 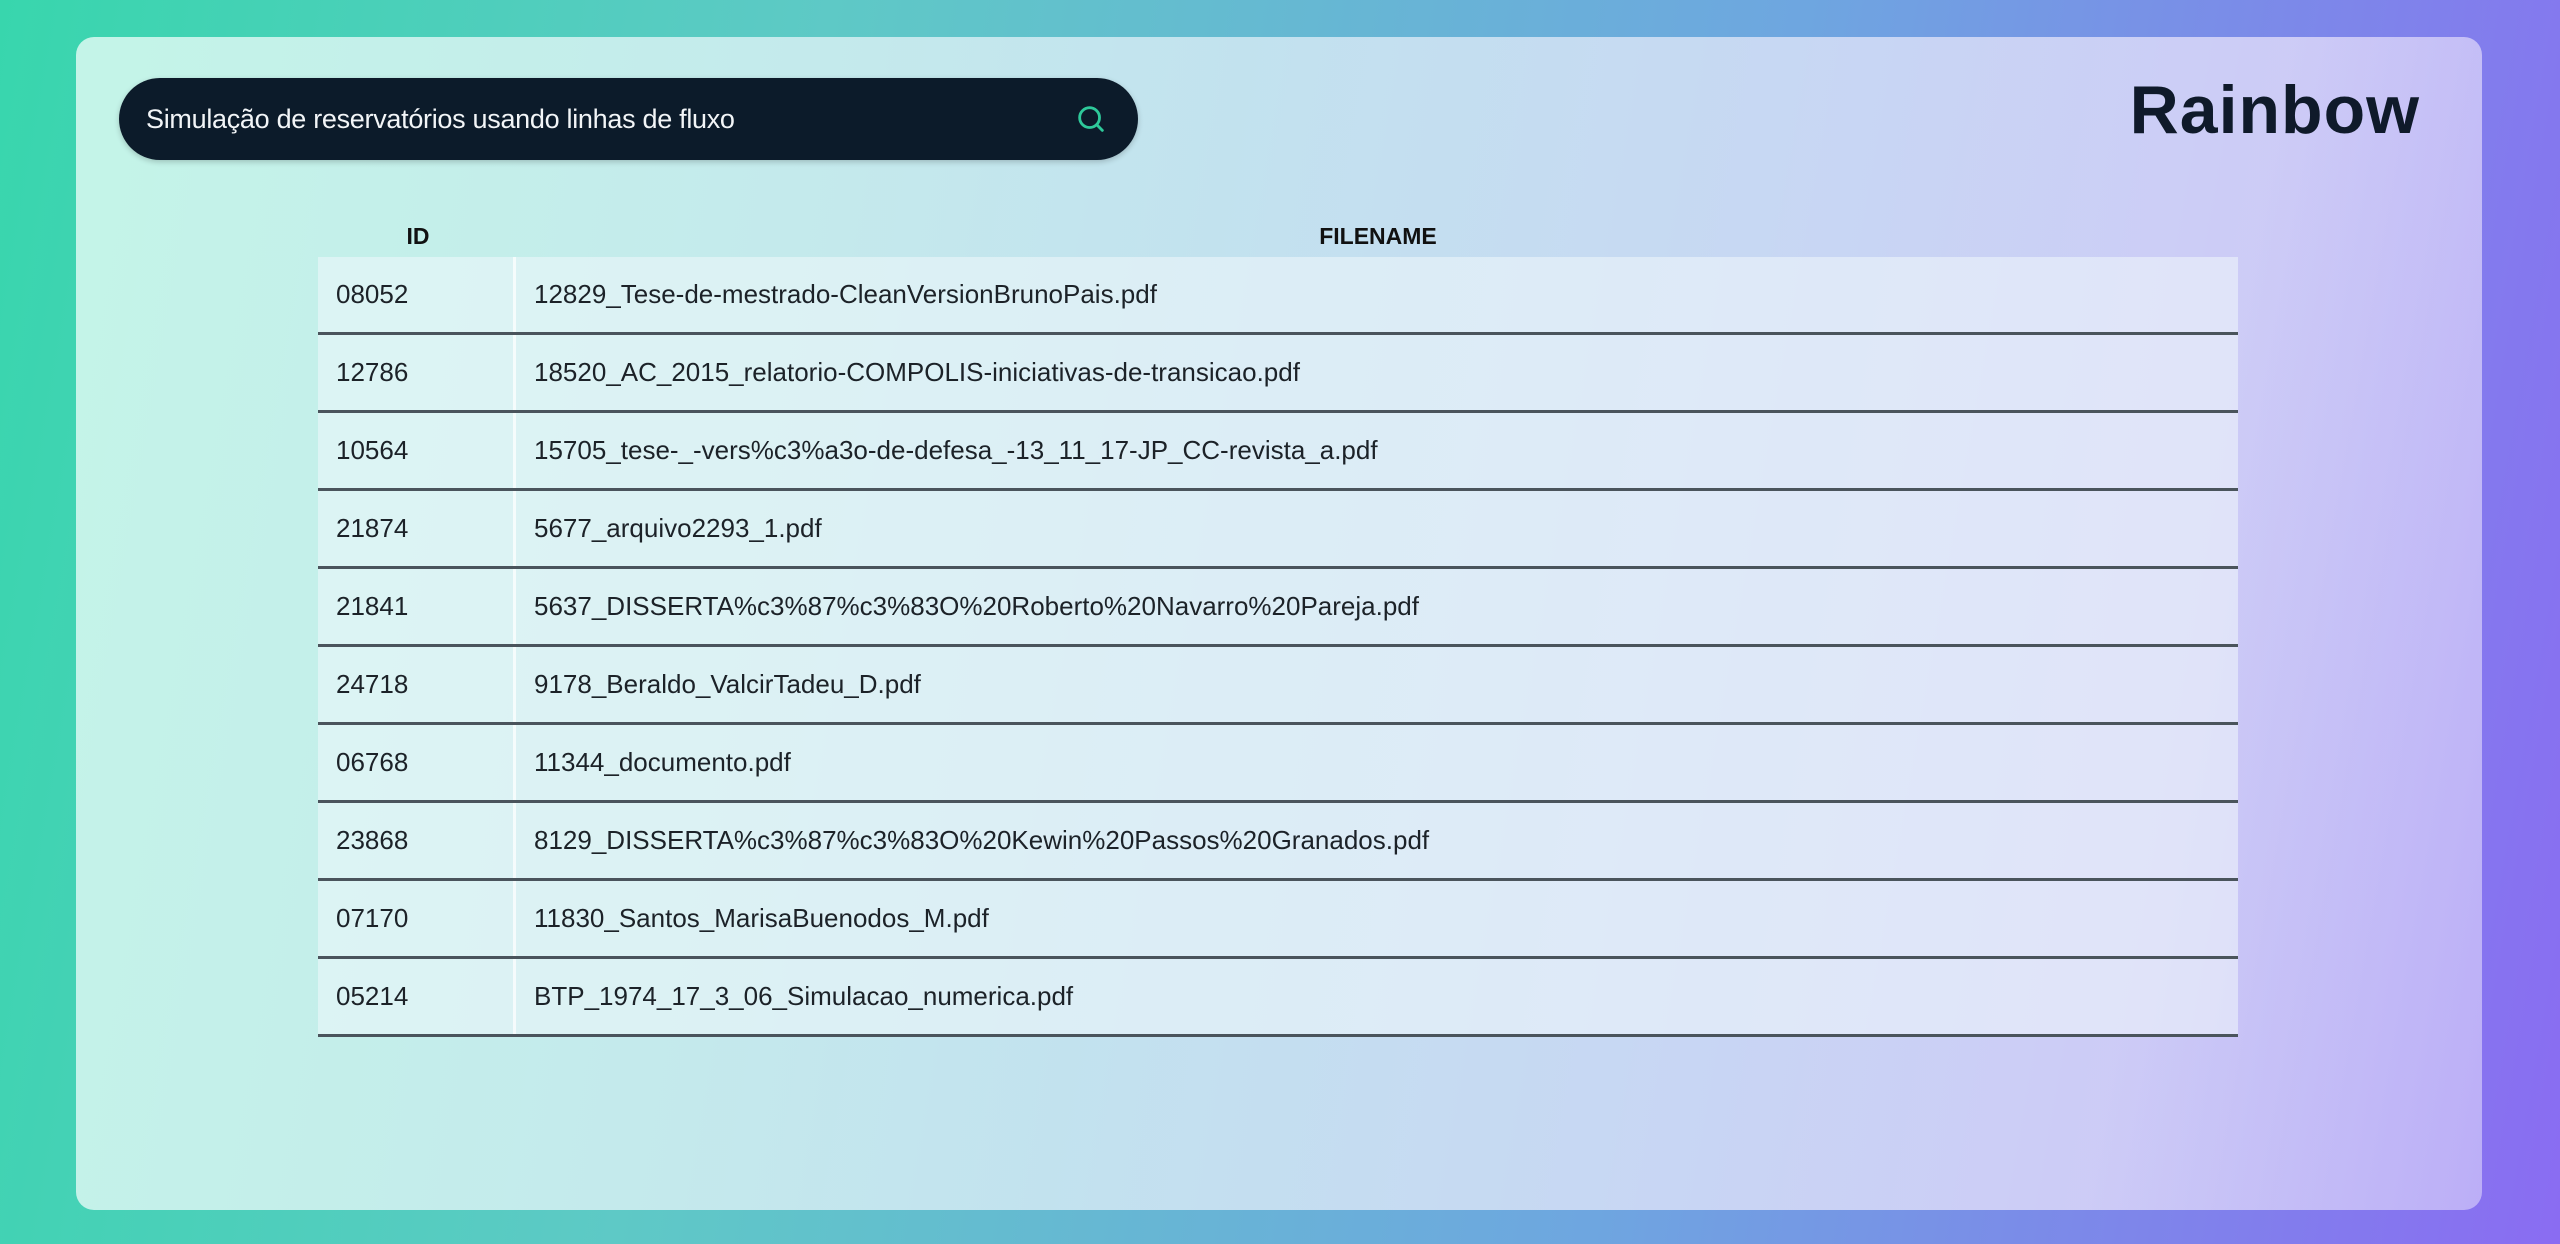 I want to click on table-row: 07170 11830_Santos_MarisaBuenodos_M.pdf, so click(x=1278, y=920).